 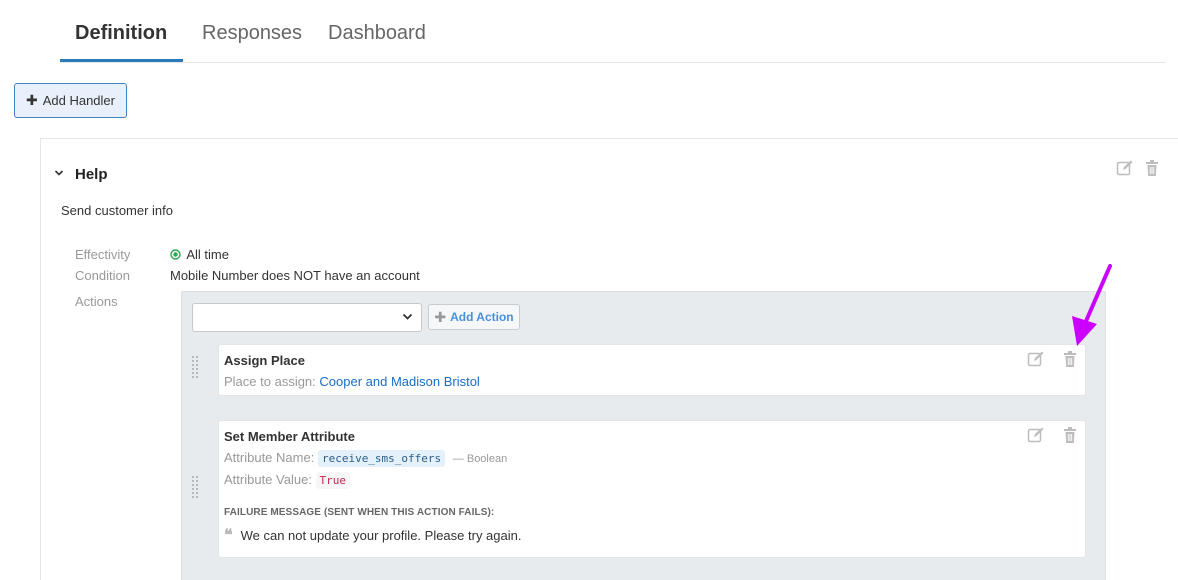 I want to click on attribute-value-code: True, so click(x=333, y=480).